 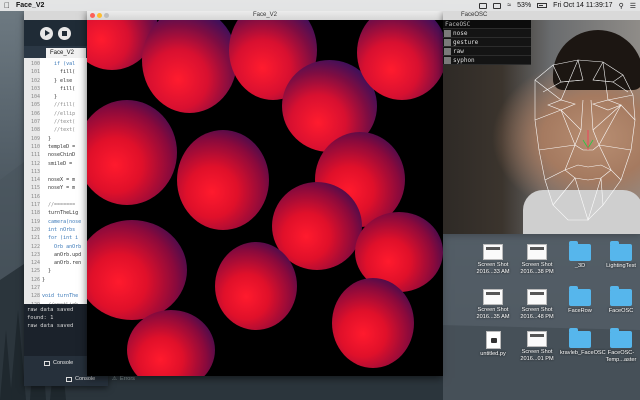 What do you see at coordinates (58, 363) in the screenshot?
I see `console-tab: Console` at bounding box center [58, 363].